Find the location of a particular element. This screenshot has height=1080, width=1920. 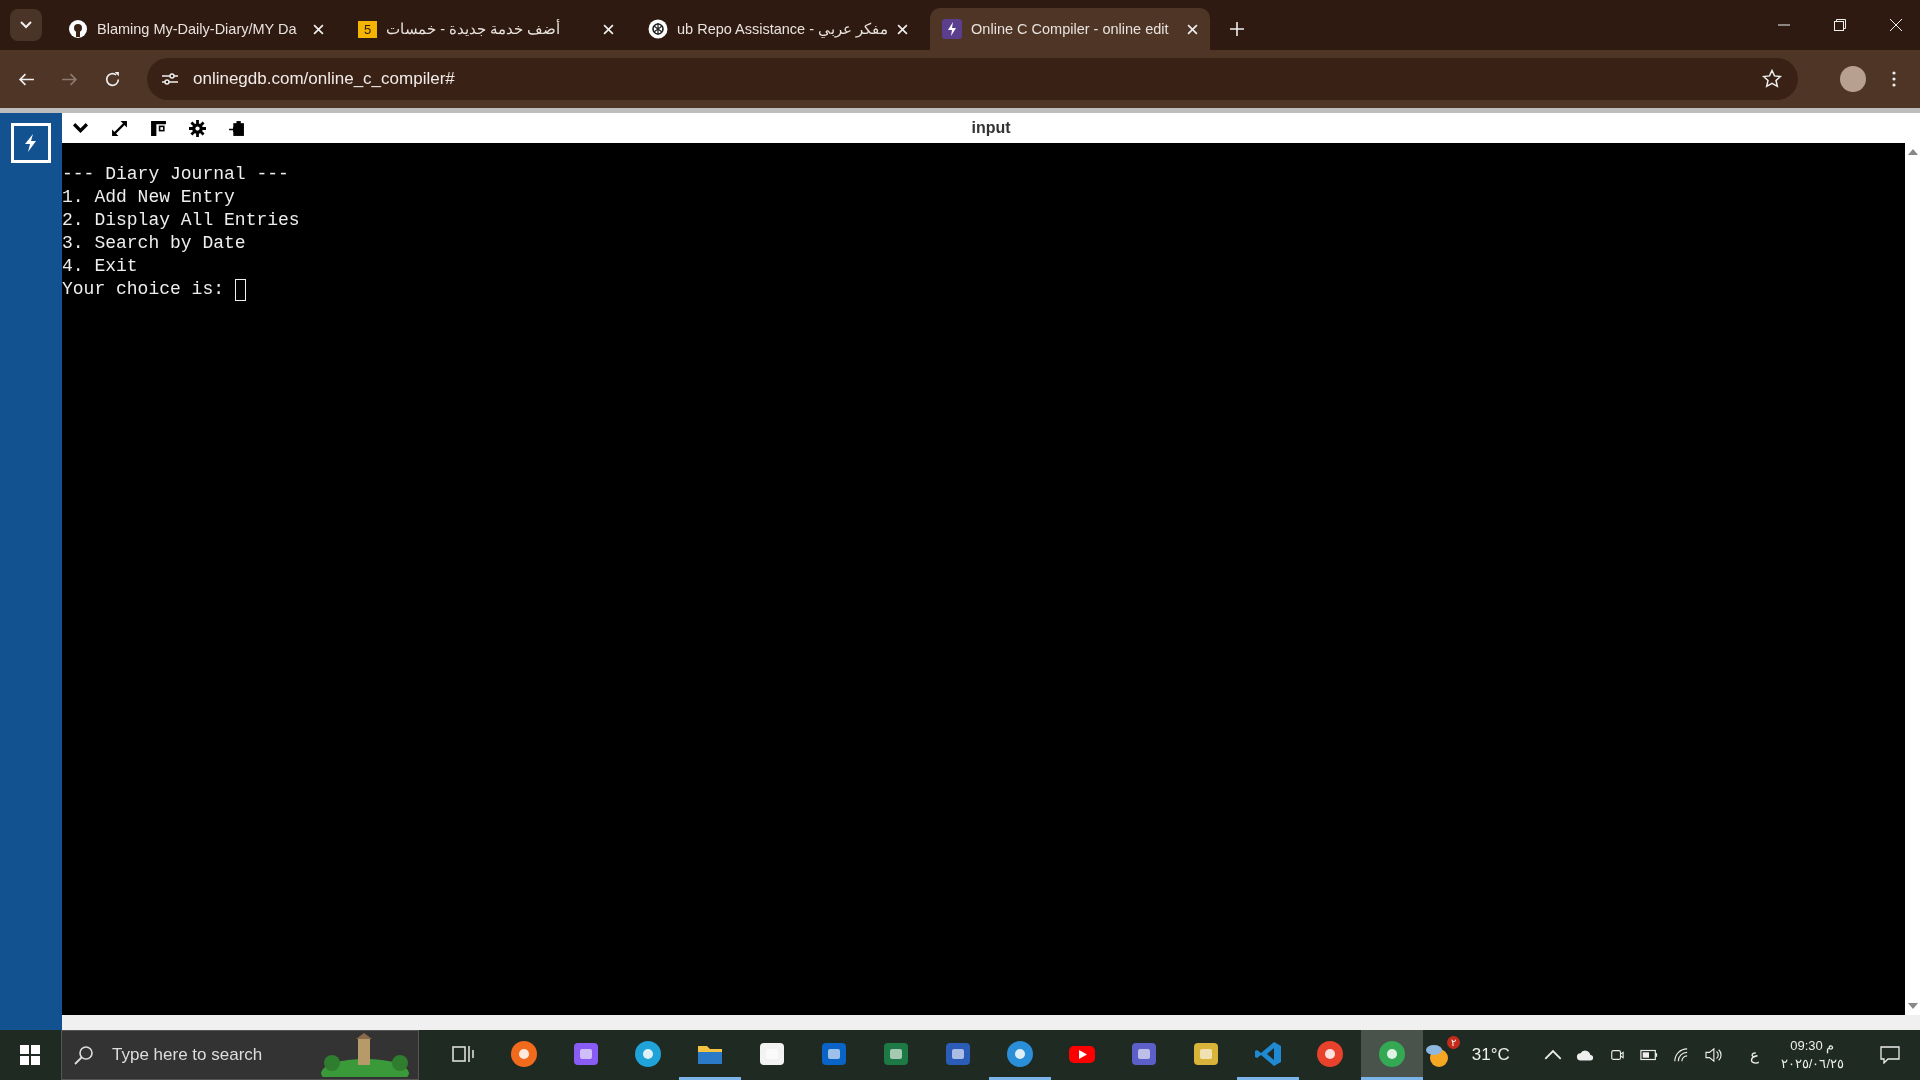

restore-icon is located at coordinates (1840, 25).